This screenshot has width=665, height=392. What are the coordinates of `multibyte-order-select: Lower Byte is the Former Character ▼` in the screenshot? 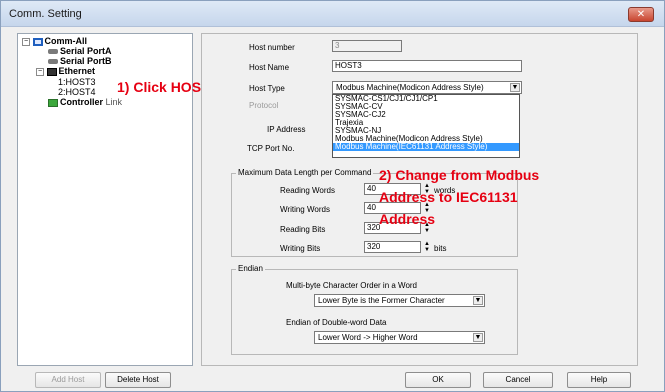 It's located at (399, 300).